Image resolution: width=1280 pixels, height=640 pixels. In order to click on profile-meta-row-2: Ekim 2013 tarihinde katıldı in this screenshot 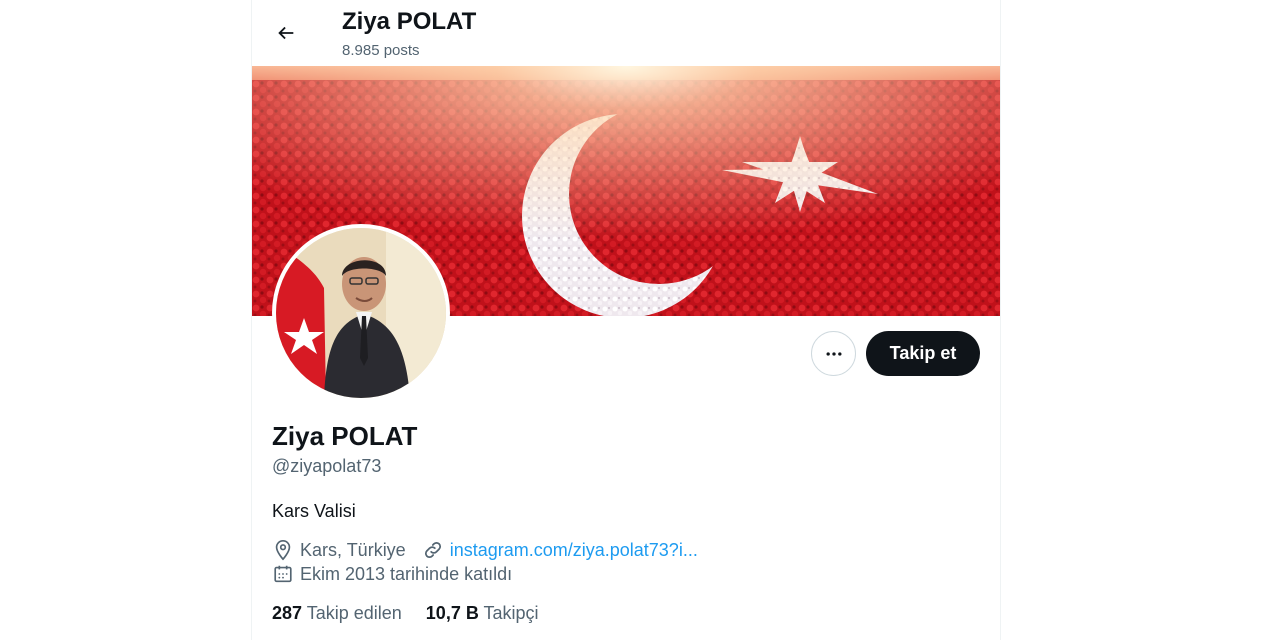, I will do `click(392, 574)`.